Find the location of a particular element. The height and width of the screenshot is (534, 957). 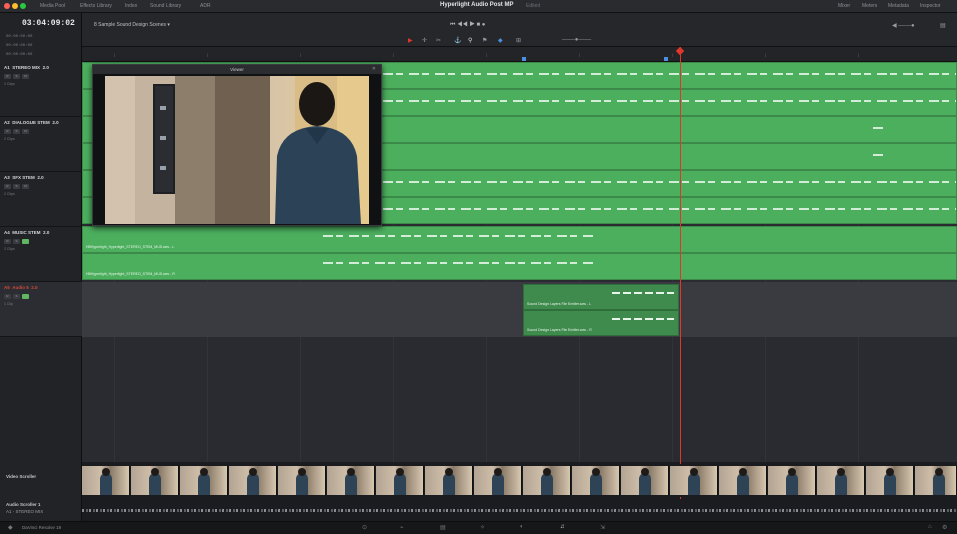

meters-tab: Meters is located at coordinates (869, 6).